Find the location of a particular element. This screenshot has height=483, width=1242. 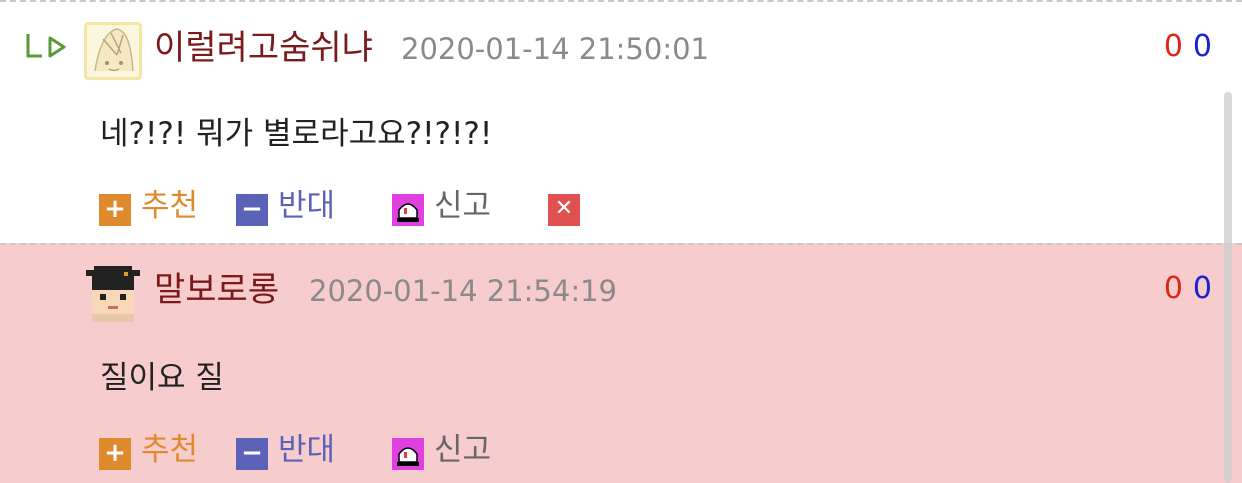

comment-actions: + 추천 − 반대 신고 is located at coordinates (350, 450).